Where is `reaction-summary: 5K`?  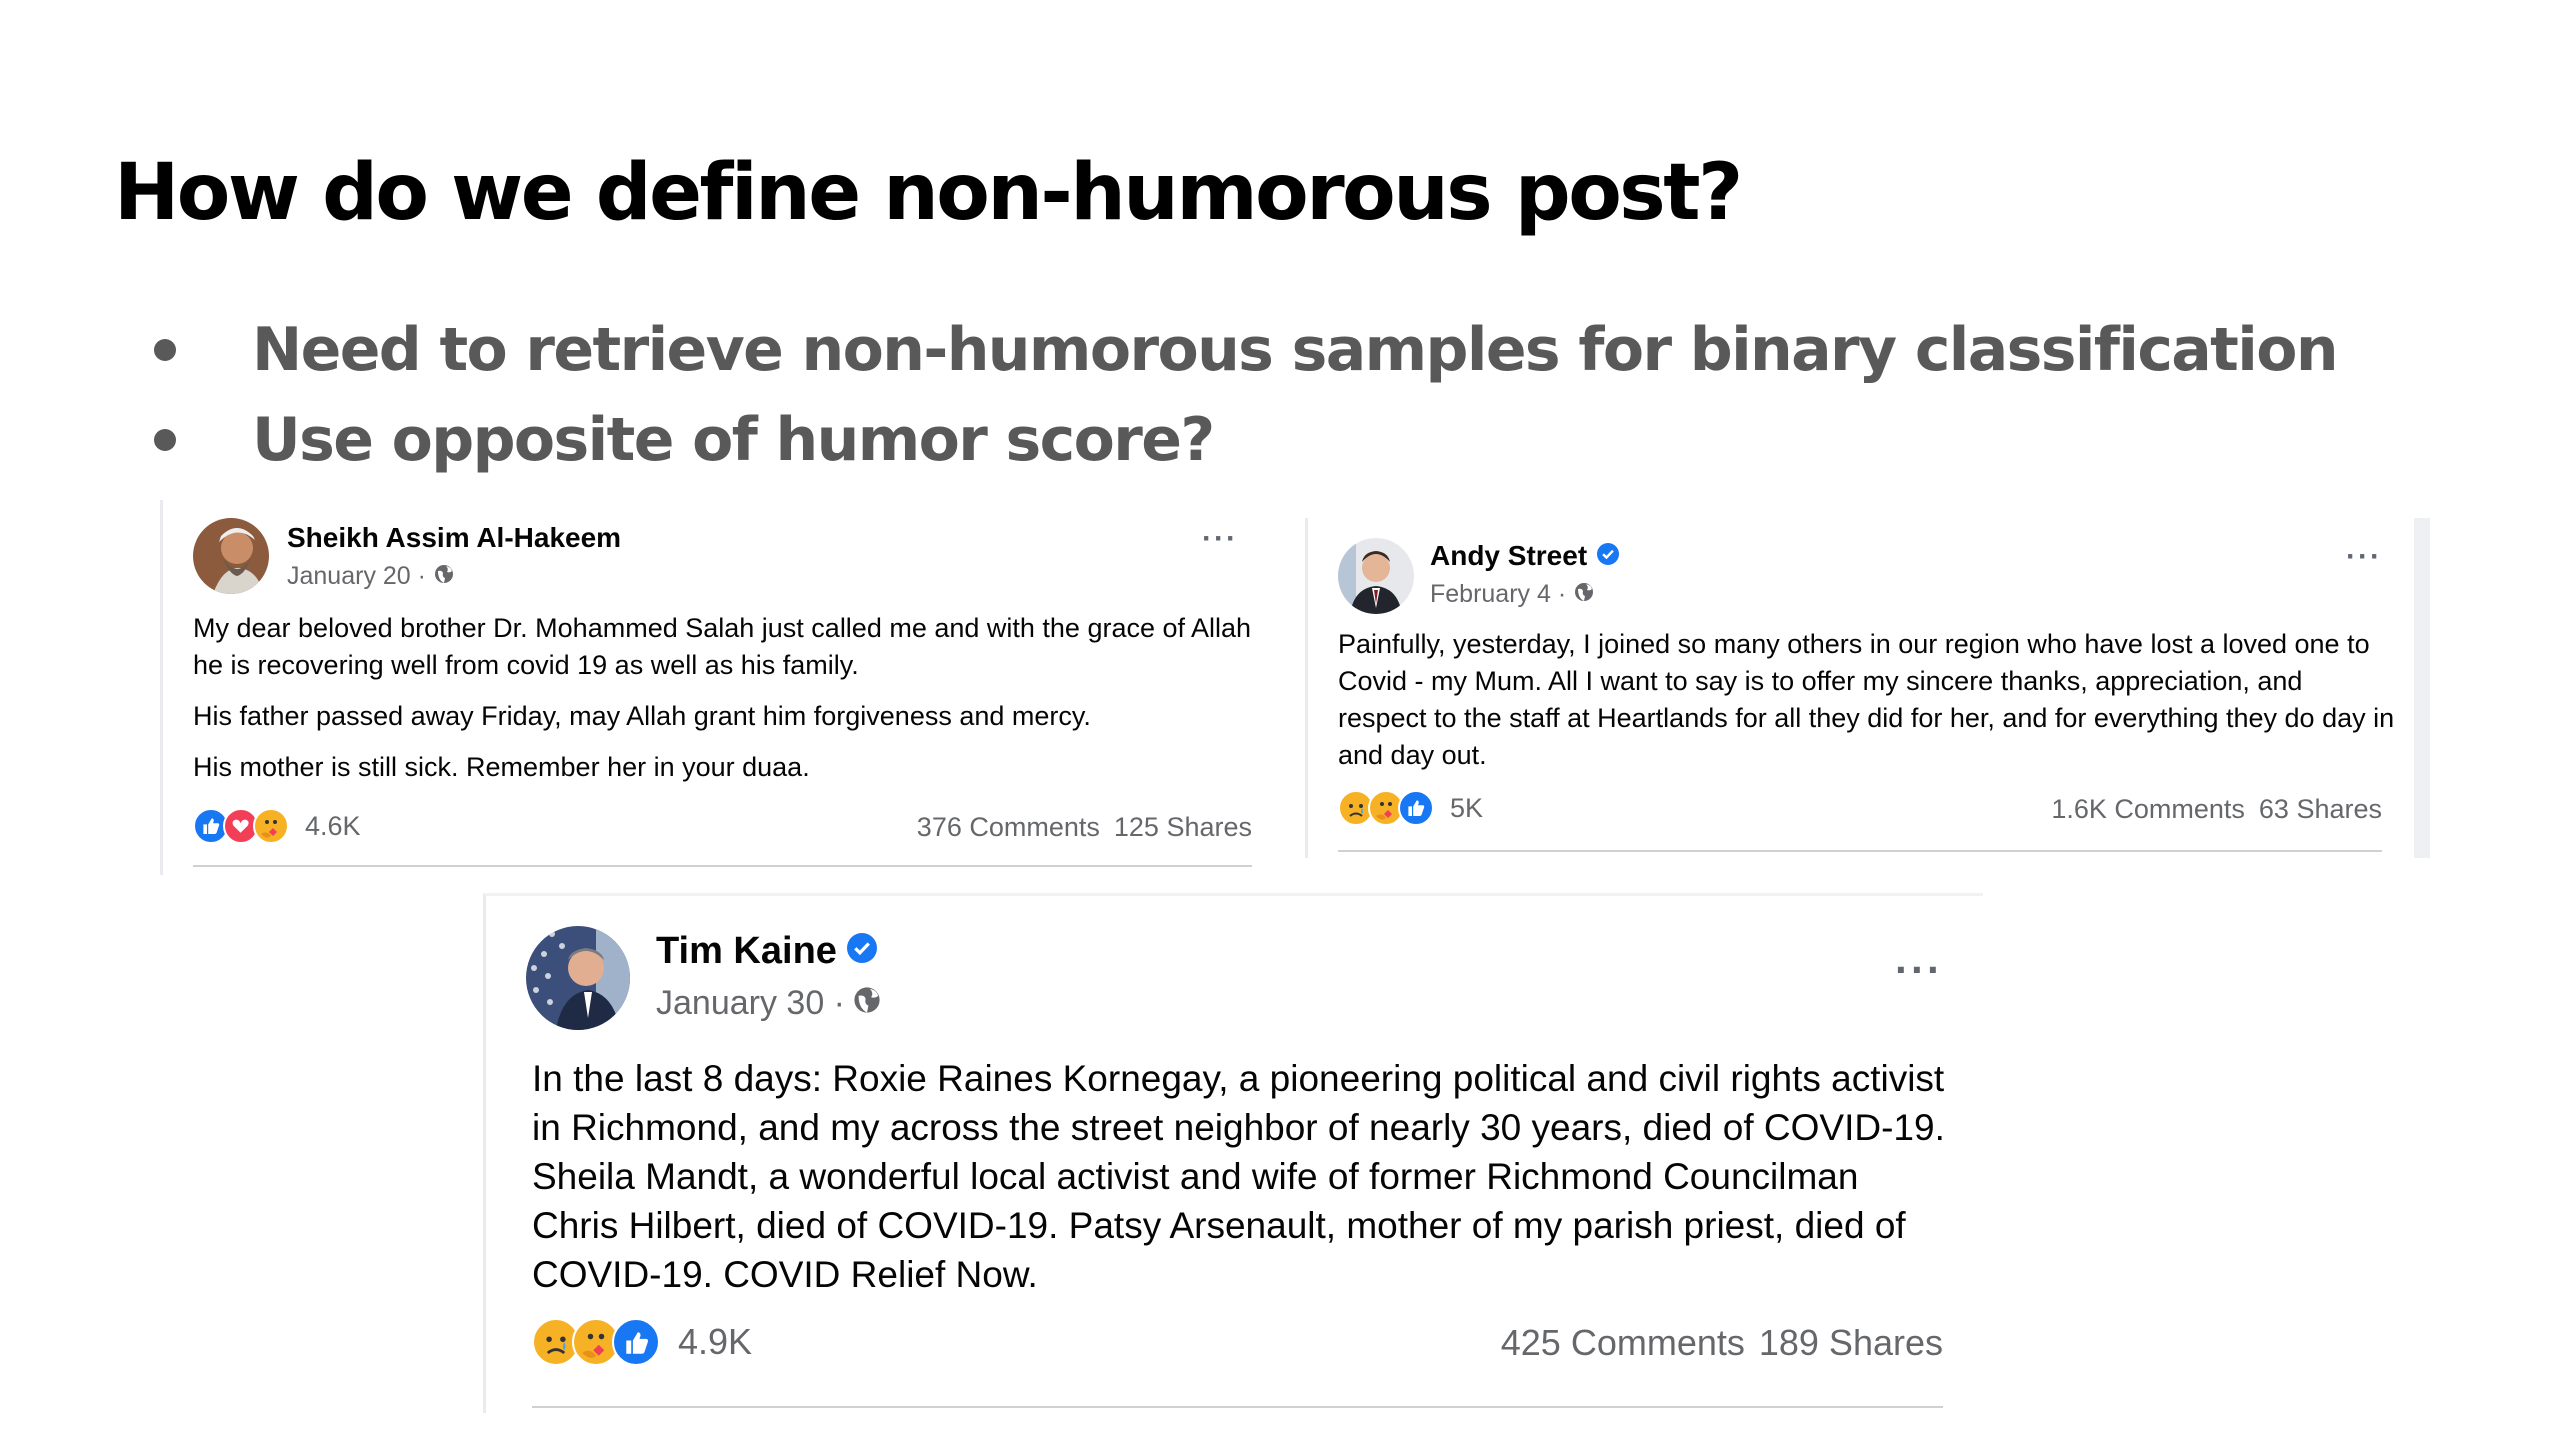 reaction-summary: 5K is located at coordinates (1410, 808).